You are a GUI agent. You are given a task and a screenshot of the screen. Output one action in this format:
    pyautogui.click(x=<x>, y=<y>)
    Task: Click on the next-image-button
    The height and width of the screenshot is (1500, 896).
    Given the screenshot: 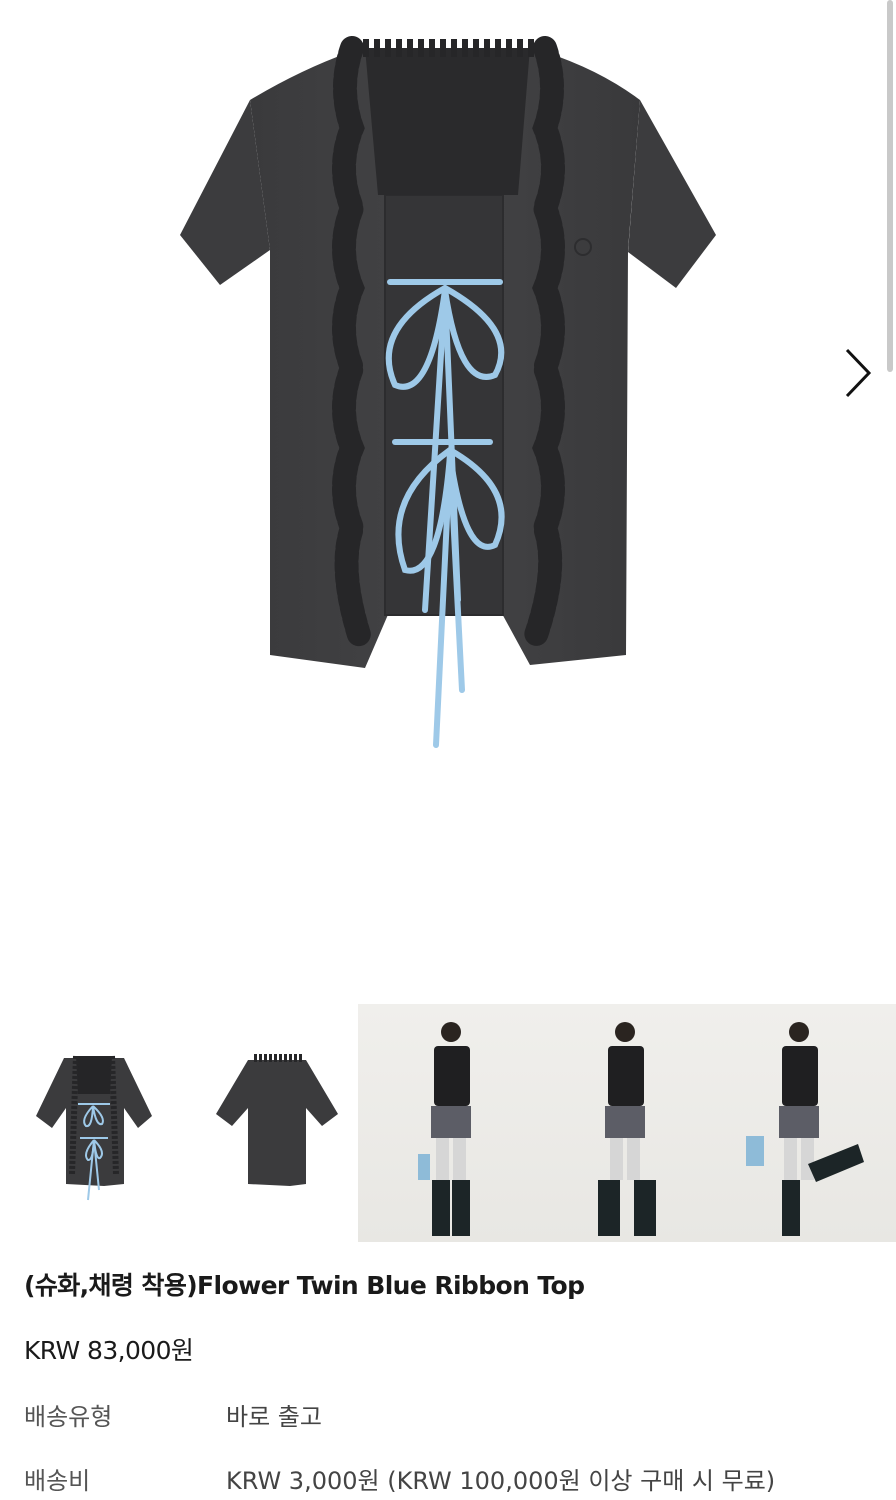 What is the action you would take?
    pyautogui.click(x=858, y=373)
    